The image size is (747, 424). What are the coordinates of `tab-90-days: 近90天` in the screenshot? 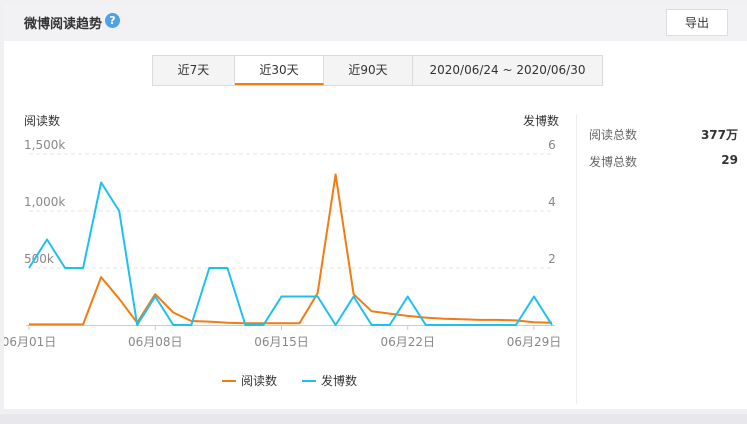 It's located at (368, 70).